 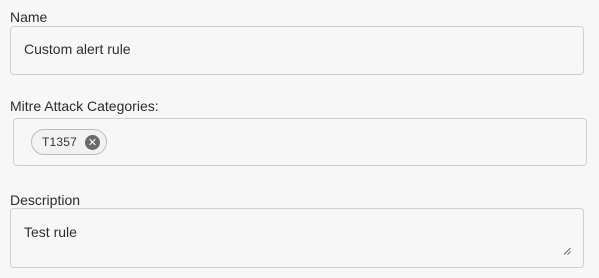 I want to click on name-label: Name, so click(x=29, y=17).